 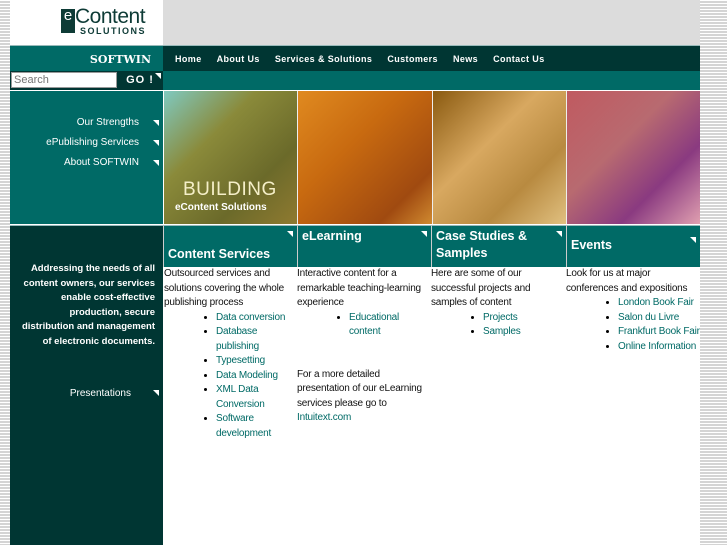 I want to click on corner-arrow-icon, so click(x=158, y=76).